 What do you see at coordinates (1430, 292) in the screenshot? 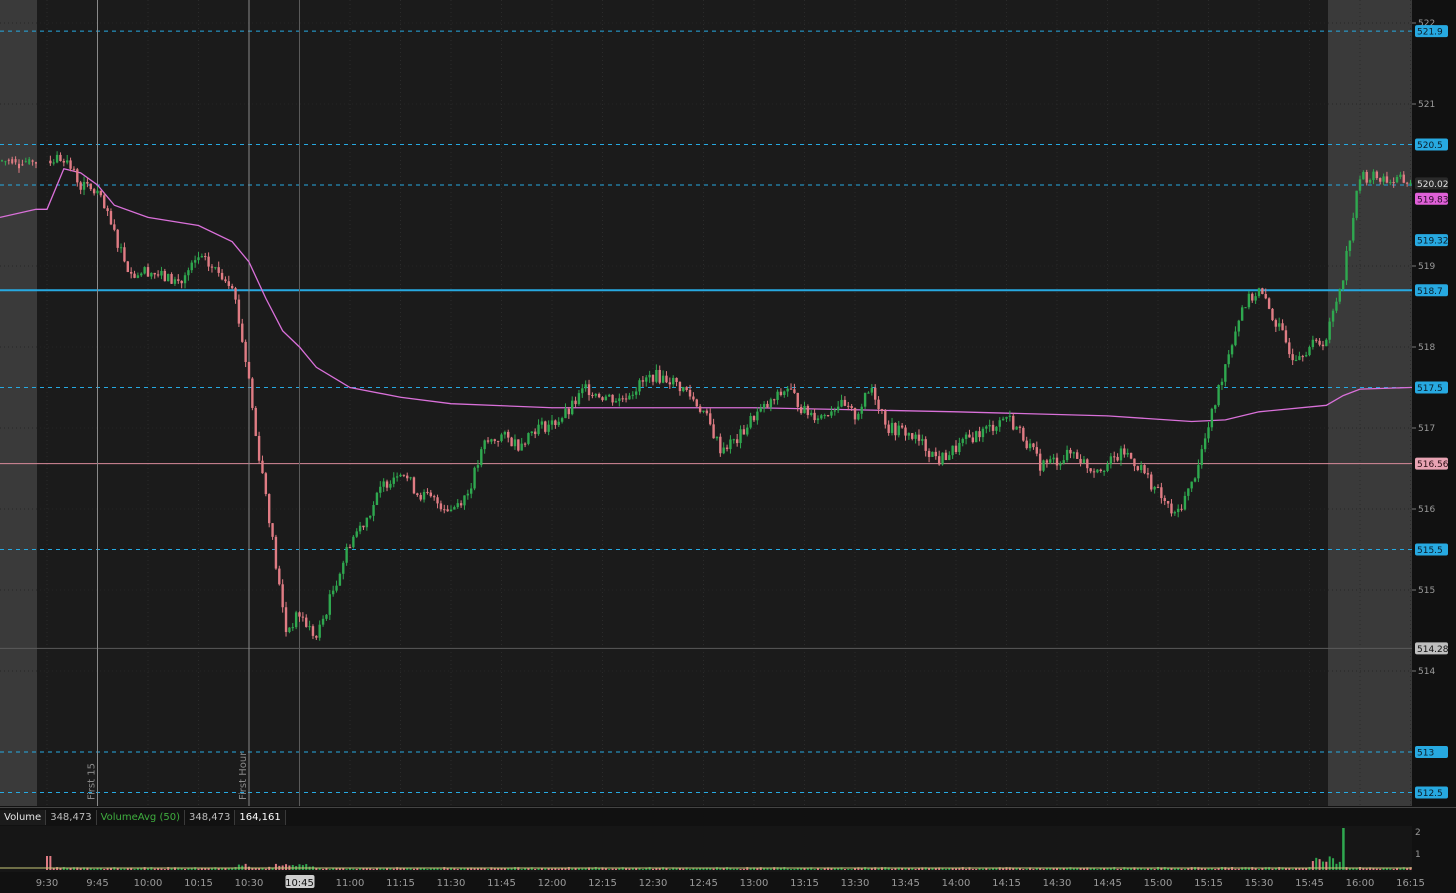
I see `level-badge-text: 518.7` at bounding box center [1430, 292].